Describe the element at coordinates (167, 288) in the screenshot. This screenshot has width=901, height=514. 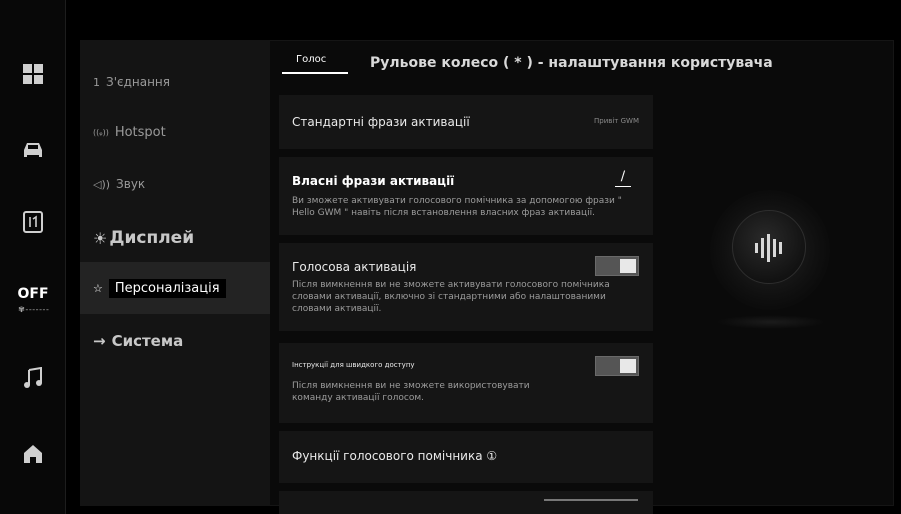
I see `menu-item-label: Персоналізація` at that location.